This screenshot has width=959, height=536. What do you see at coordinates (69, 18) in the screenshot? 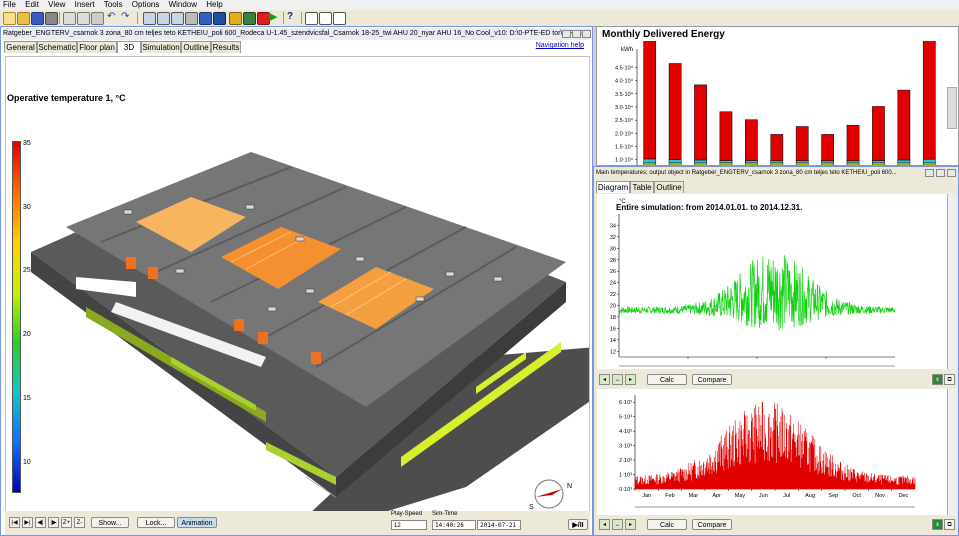
I see `cut-icon` at bounding box center [69, 18].